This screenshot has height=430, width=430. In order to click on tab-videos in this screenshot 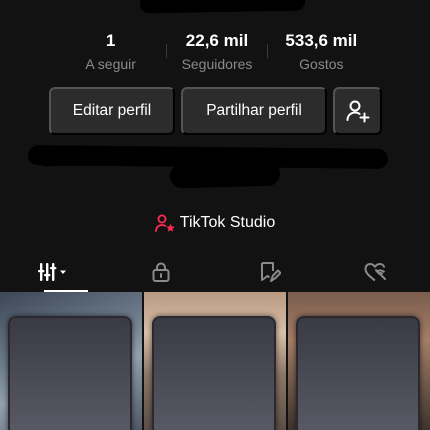, I will do `click(54, 272)`.